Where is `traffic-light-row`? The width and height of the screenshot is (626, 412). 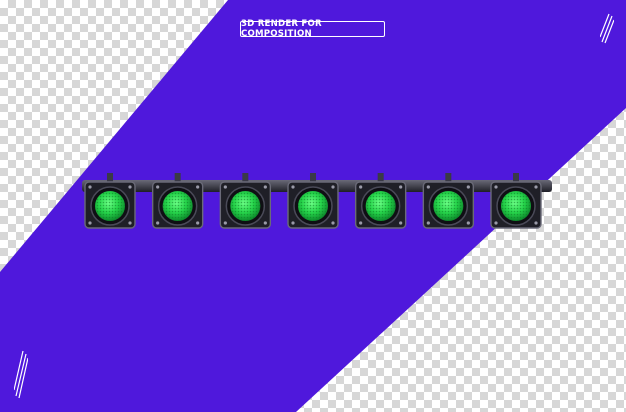 traffic-light-row is located at coordinates (317, 201).